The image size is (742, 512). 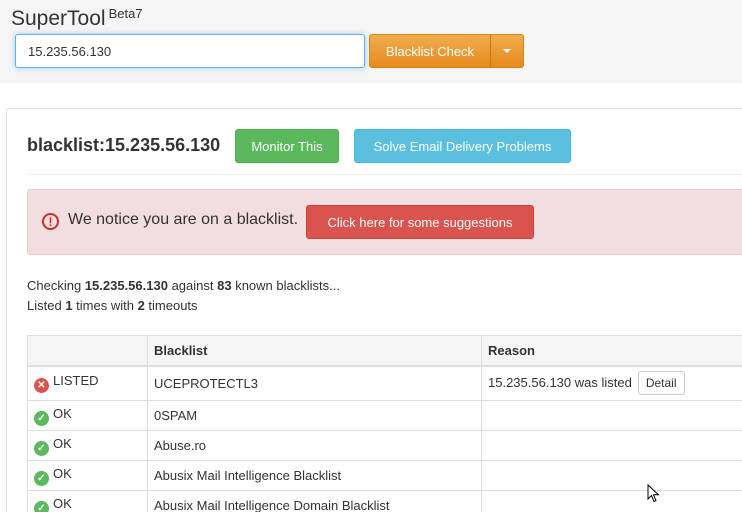 What do you see at coordinates (384, 174) in the screenshot?
I see `divider` at bounding box center [384, 174].